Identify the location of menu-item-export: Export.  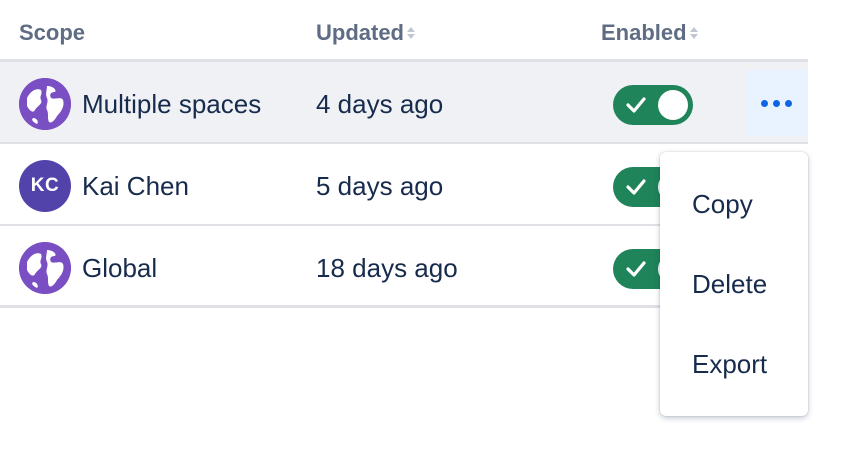
(734, 364).